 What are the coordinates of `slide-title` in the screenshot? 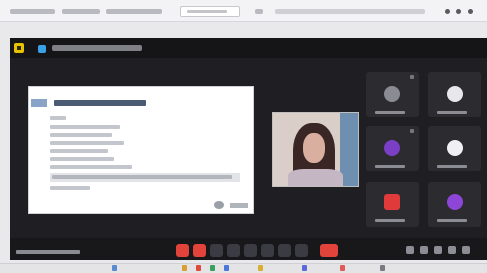 It's located at (100, 103).